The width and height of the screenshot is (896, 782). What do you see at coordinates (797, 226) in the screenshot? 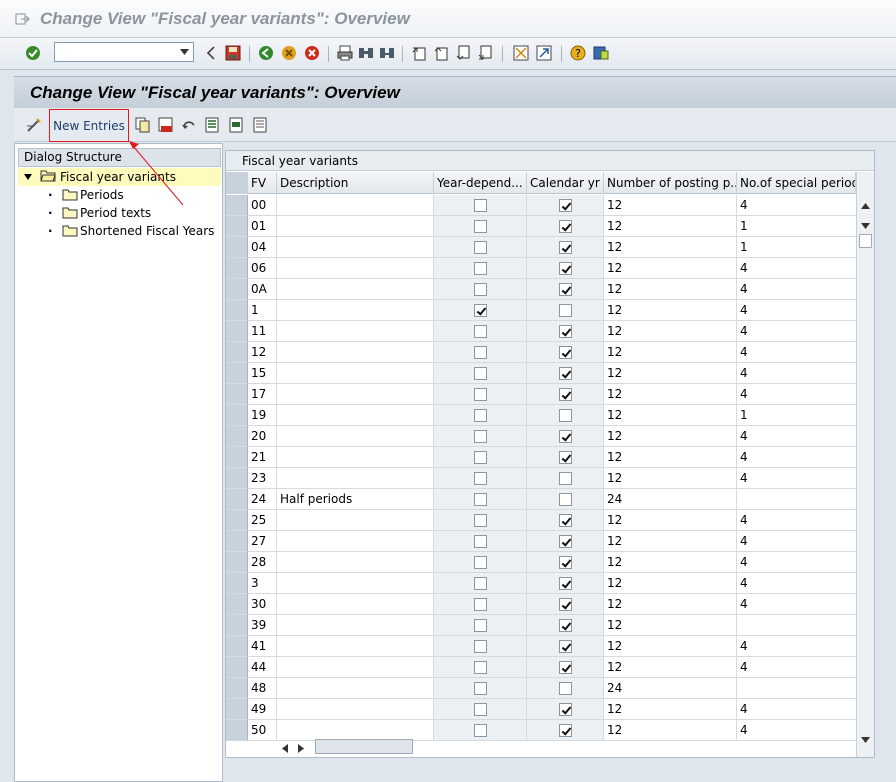
I see `special-periods-cell: 1` at bounding box center [797, 226].